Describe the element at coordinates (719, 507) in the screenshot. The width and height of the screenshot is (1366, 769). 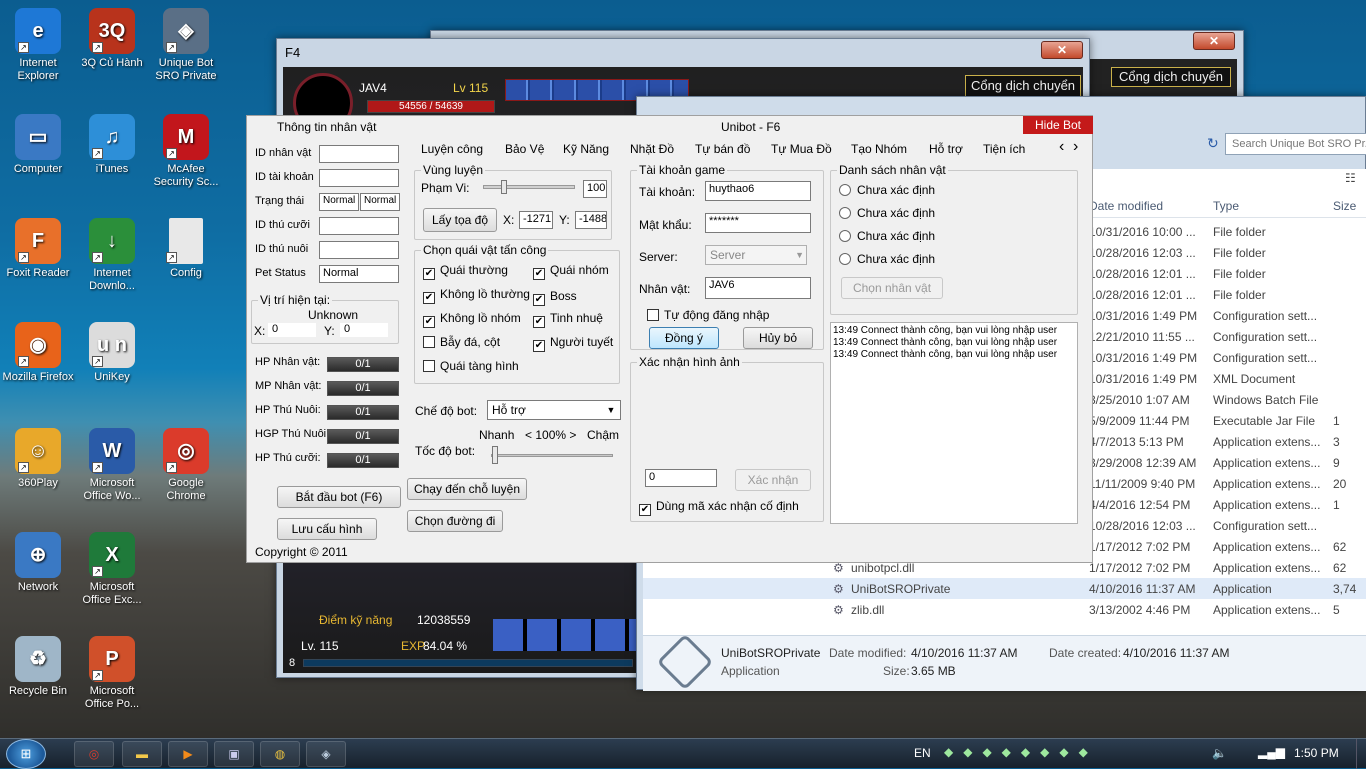
I see `fixed-captcha-checkbox: ✔ Dùng mã xác nhận cố định` at that location.